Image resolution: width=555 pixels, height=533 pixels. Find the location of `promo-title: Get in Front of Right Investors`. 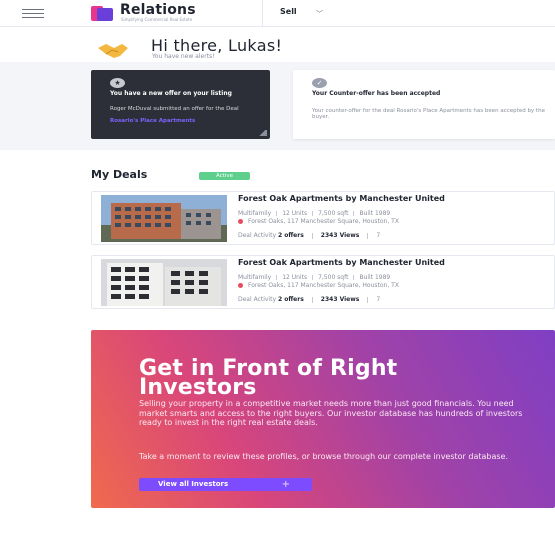

promo-title: Get in Front of Right Investors is located at coordinates (268, 378).